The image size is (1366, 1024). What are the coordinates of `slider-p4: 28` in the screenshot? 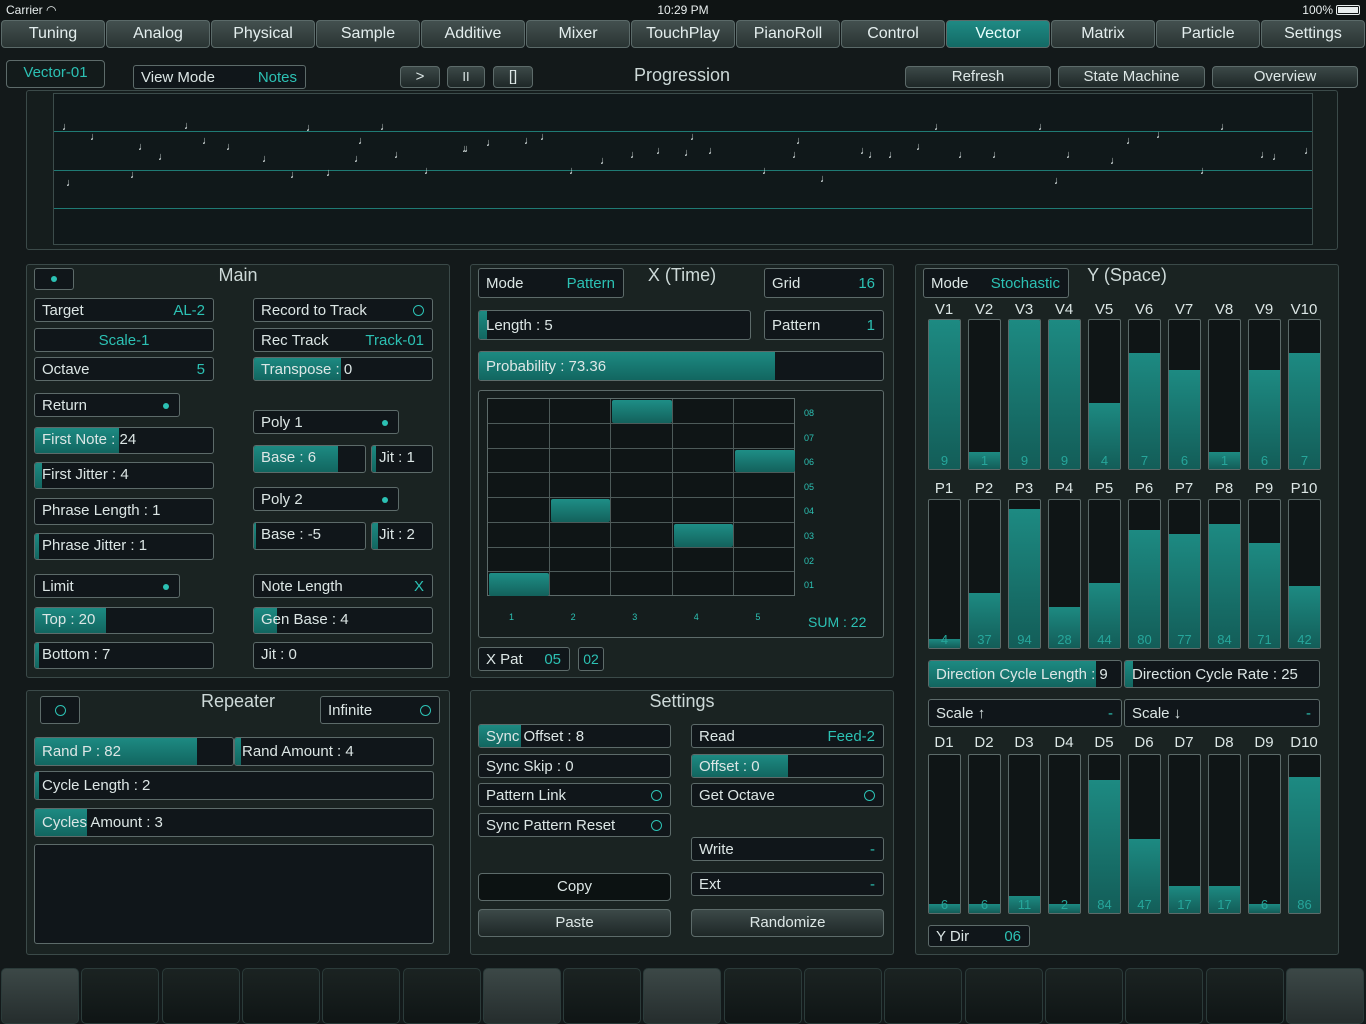 It's located at (1064, 574).